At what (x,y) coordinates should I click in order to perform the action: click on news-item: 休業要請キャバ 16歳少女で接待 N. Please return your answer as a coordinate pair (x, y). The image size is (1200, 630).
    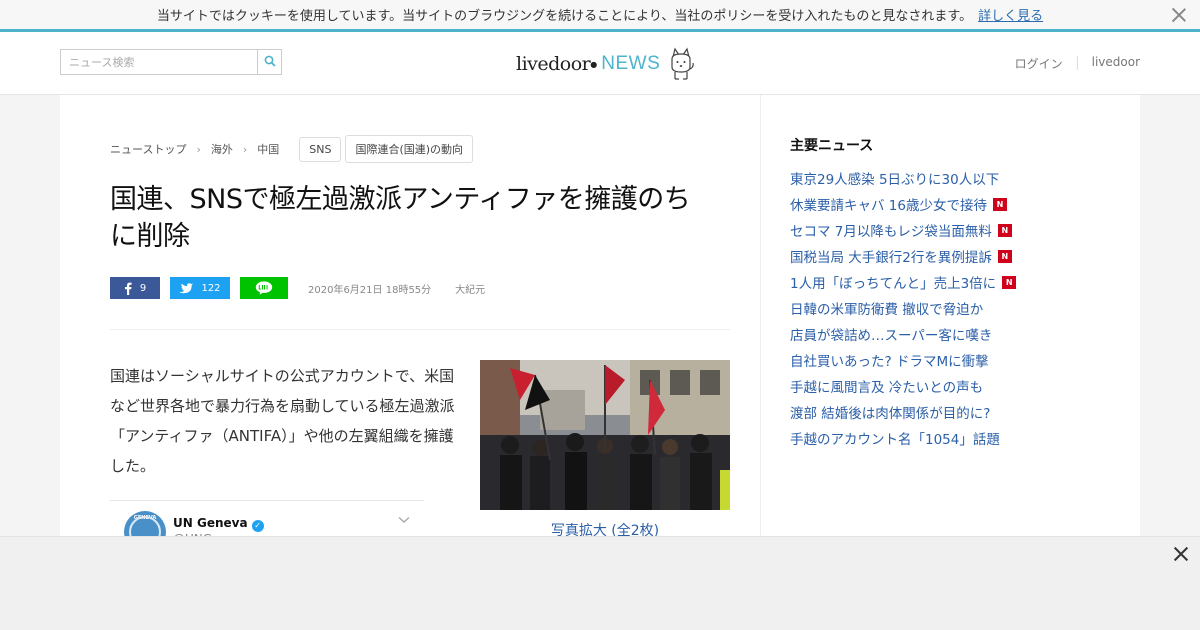
    Looking at the image, I should click on (903, 204).